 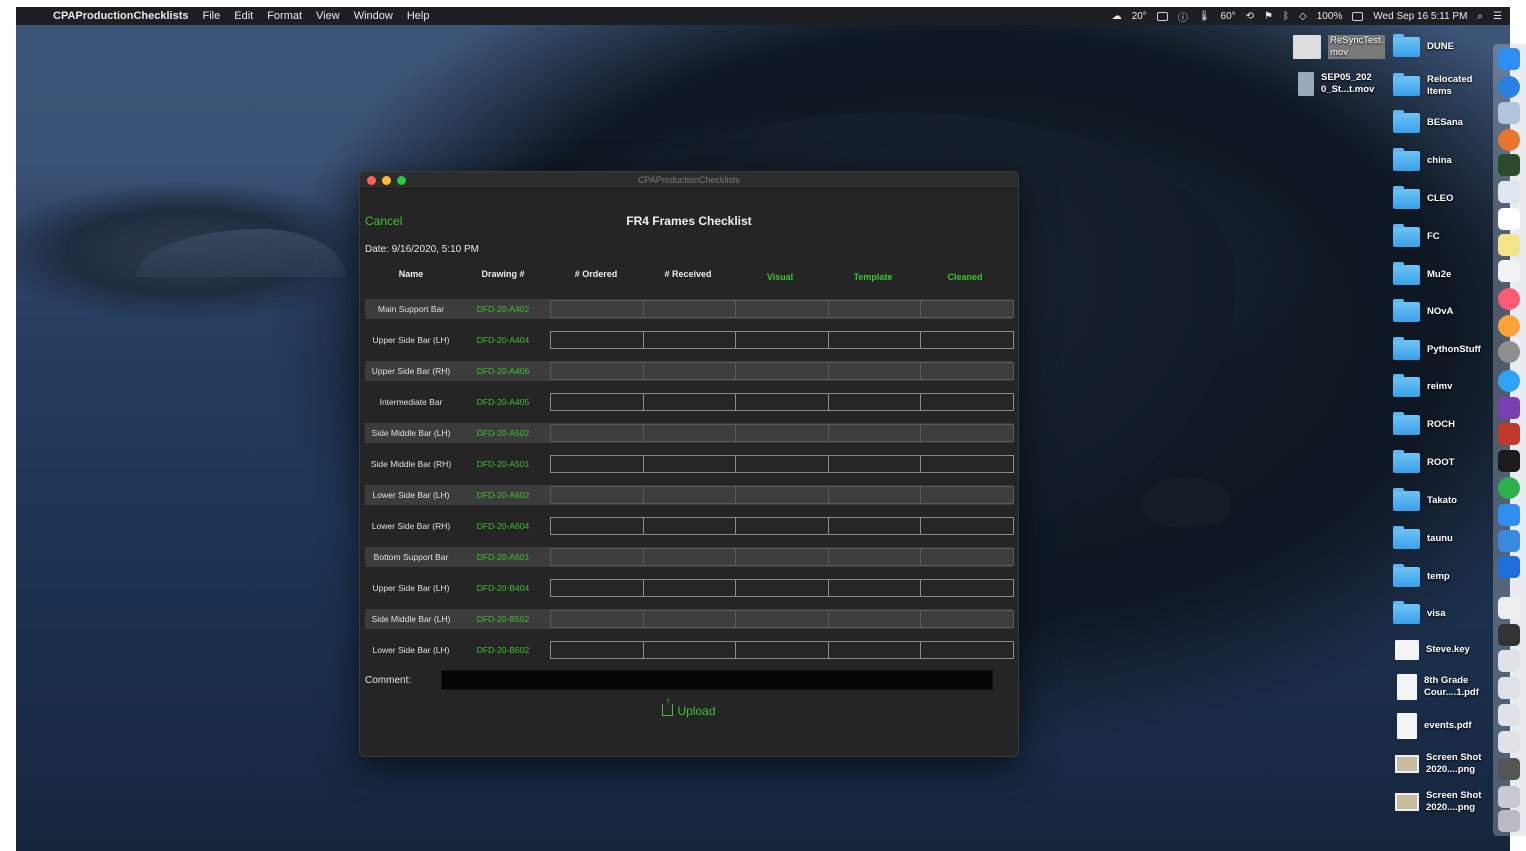 I want to click on desktop-folder-taunu: taunu, so click(x=1423, y=537).